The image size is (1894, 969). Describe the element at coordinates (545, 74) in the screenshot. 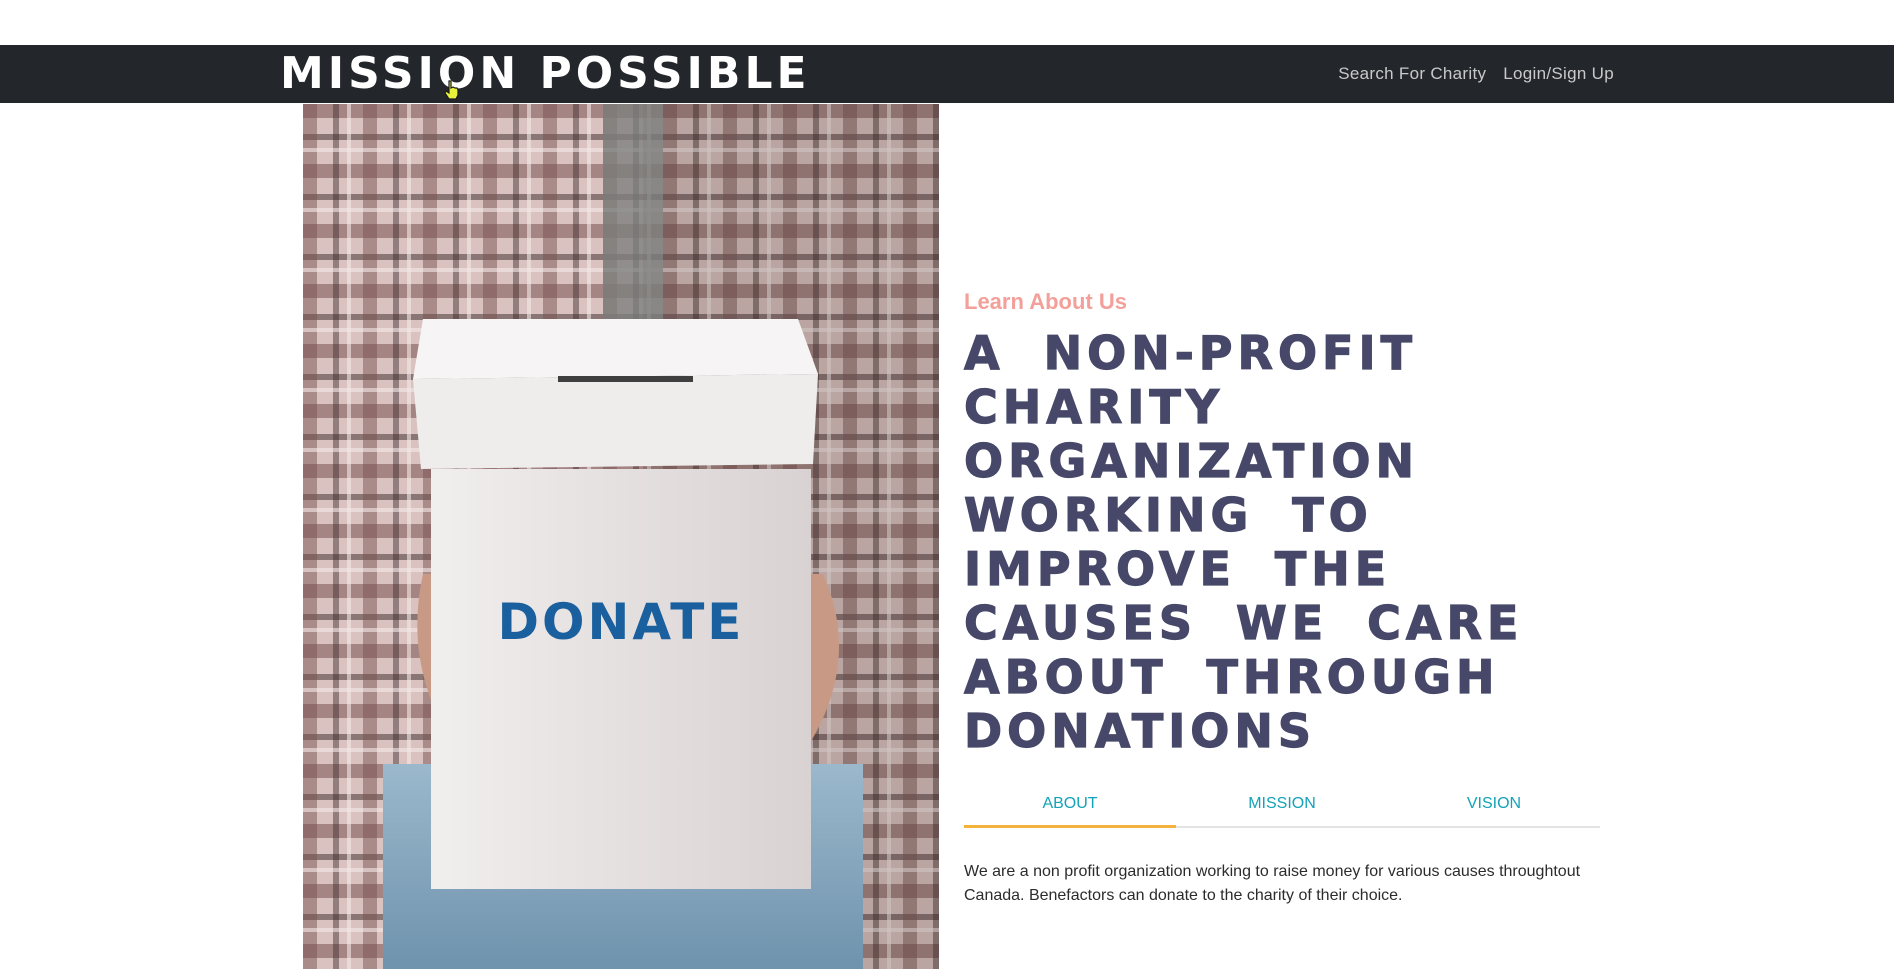

I see `brand-logo: MISSION POSSIBLE` at that location.